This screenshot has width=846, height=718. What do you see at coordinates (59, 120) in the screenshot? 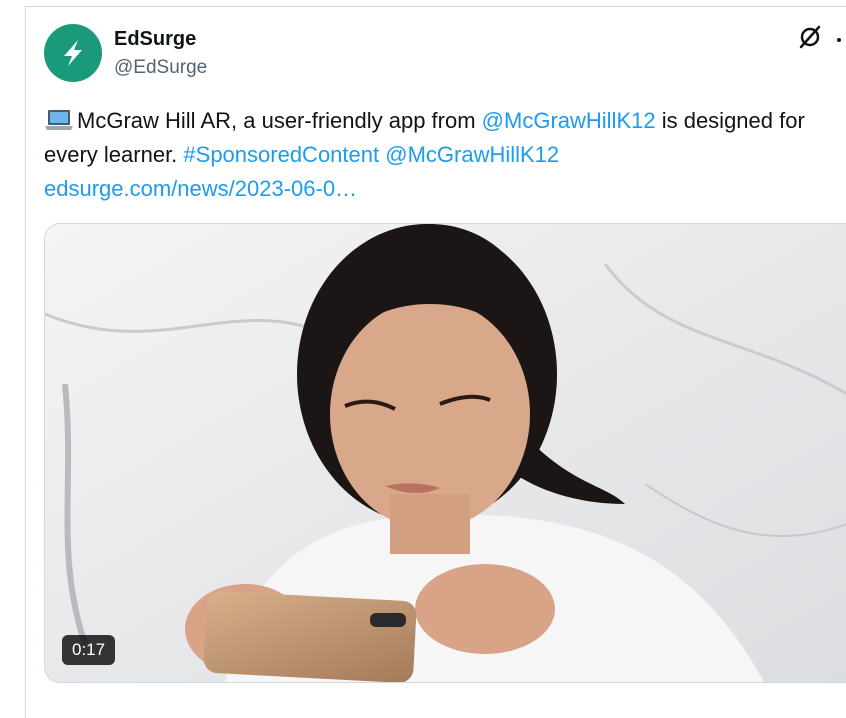
I see `laptop-icon` at bounding box center [59, 120].